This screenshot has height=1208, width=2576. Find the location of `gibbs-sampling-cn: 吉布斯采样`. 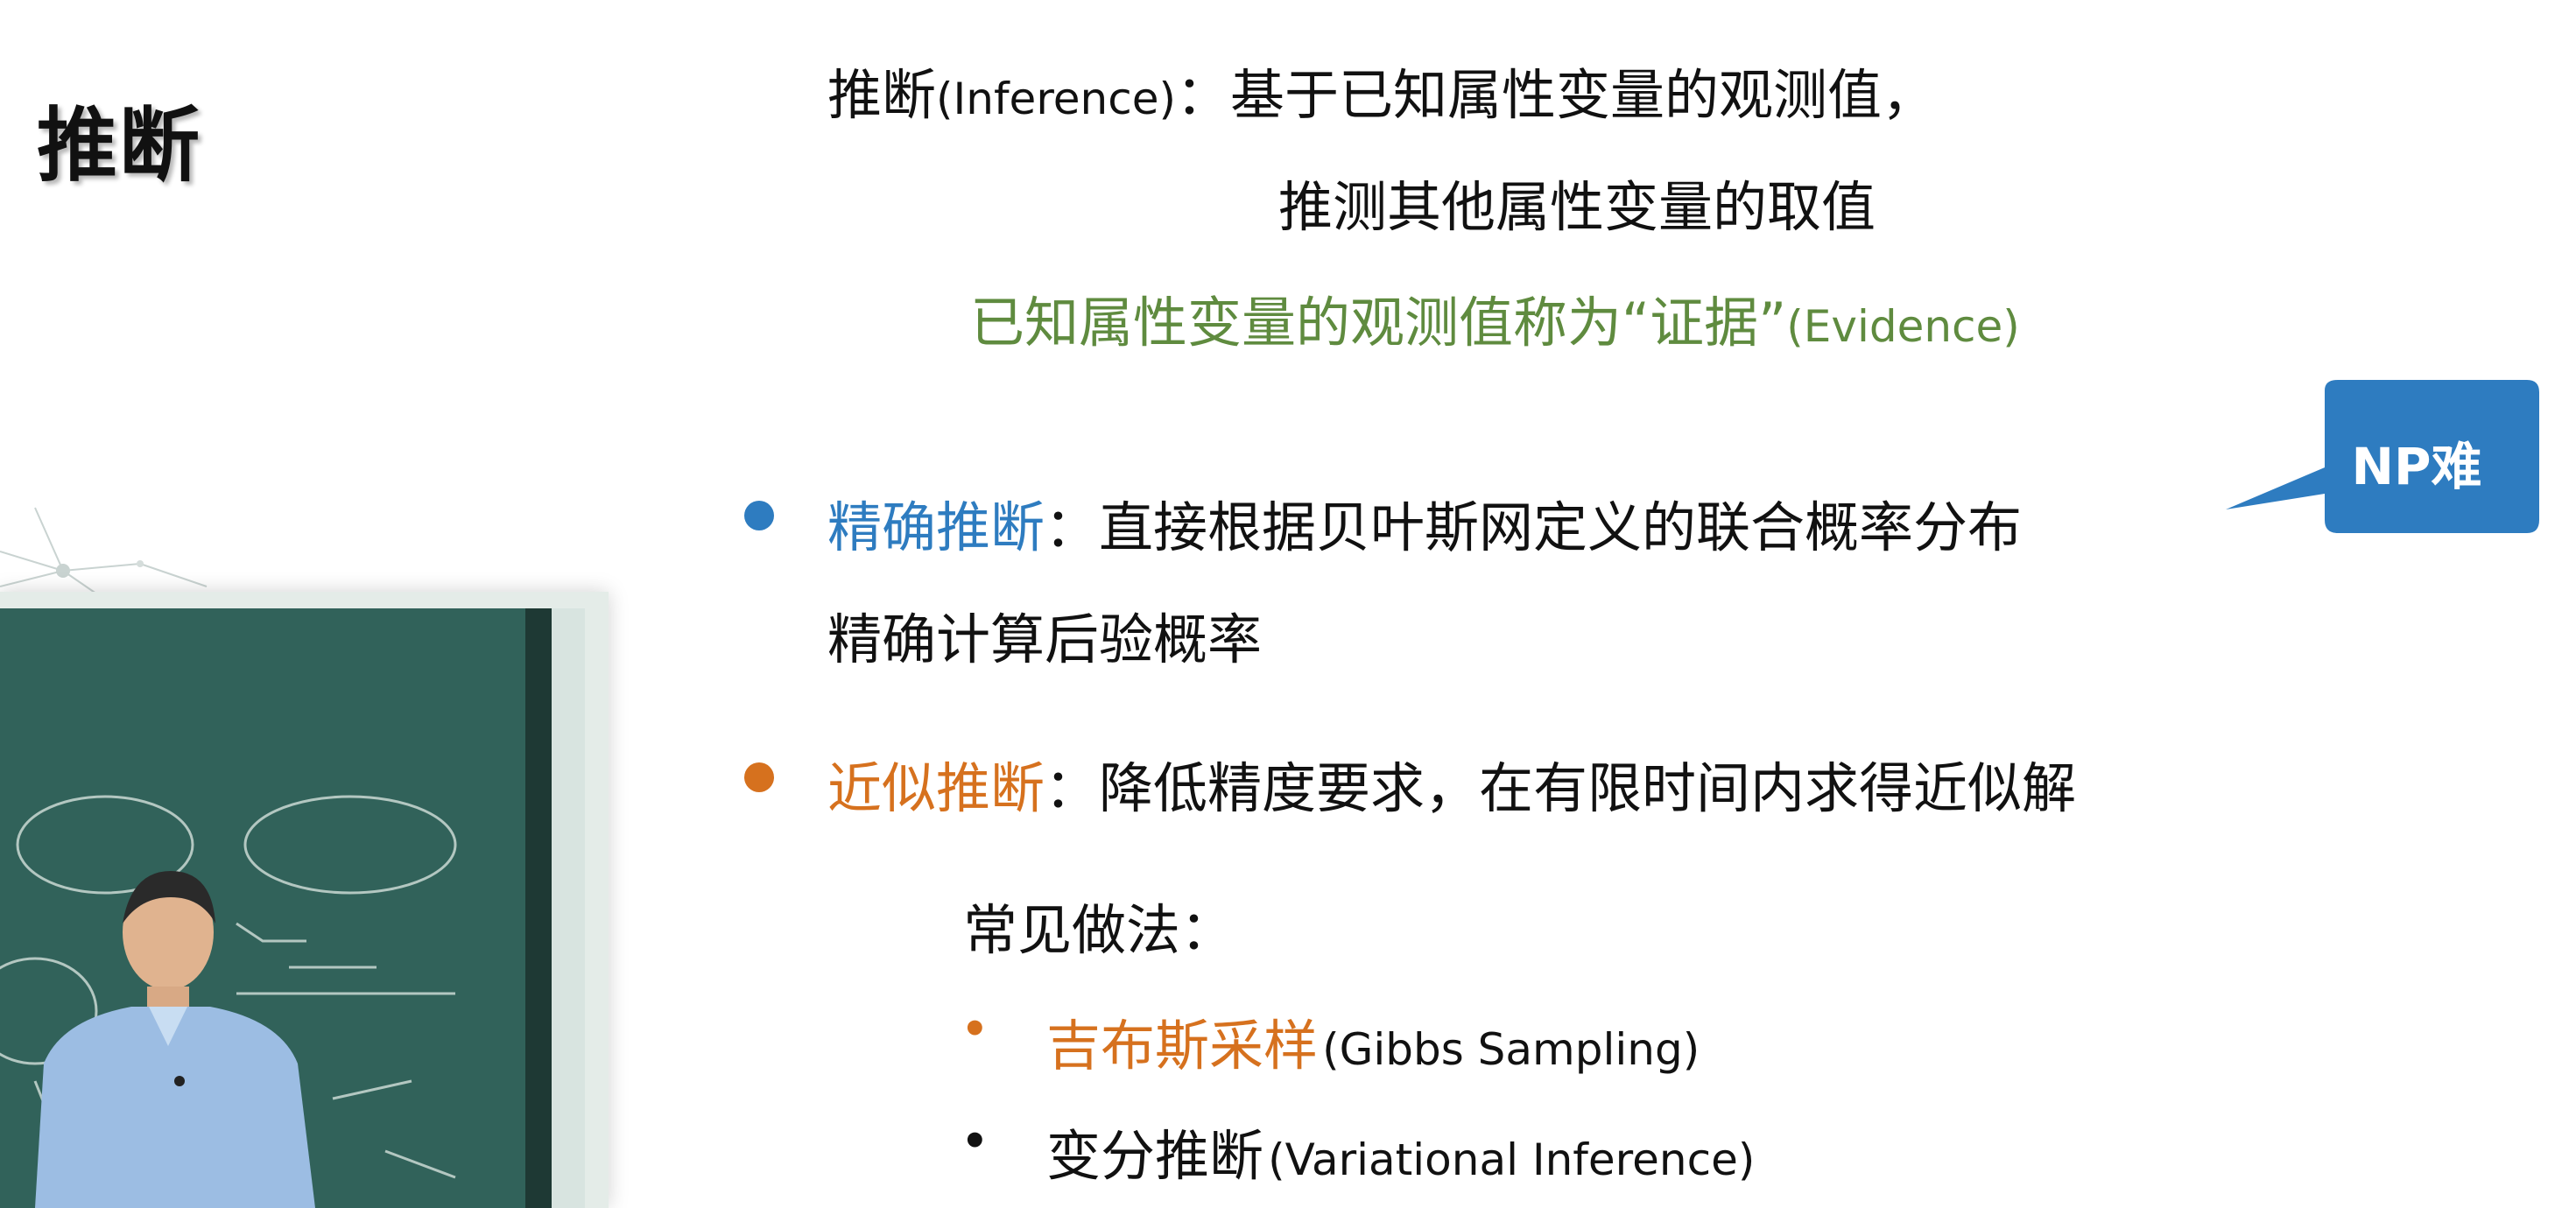

gibbs-sampling-cn: 吉布斯采样 is located at coordinates (1182, 1046).